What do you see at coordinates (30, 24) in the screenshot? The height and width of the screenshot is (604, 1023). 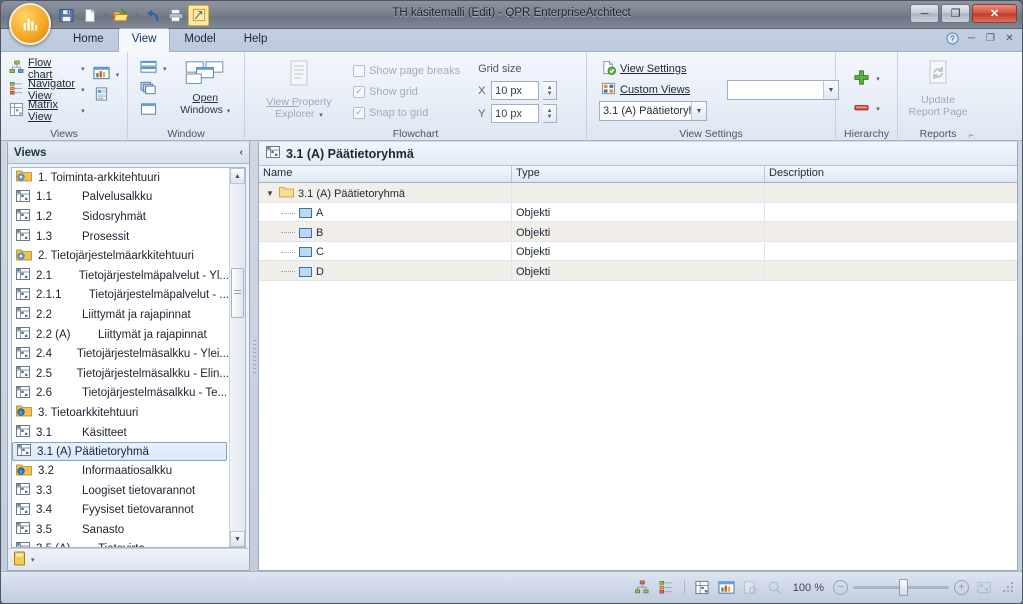 I see `application-menu-button` at bounding box center [30, 24].